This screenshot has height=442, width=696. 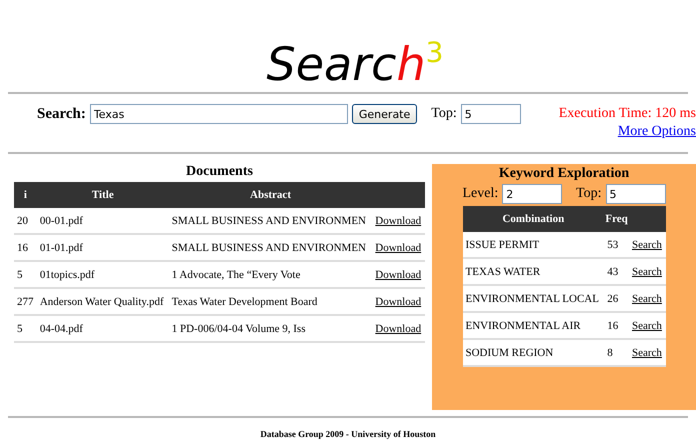 What do you see at coordinates (25, 195) in the screenshot?
I see `column-header: i` at bounding box center [25, 195].